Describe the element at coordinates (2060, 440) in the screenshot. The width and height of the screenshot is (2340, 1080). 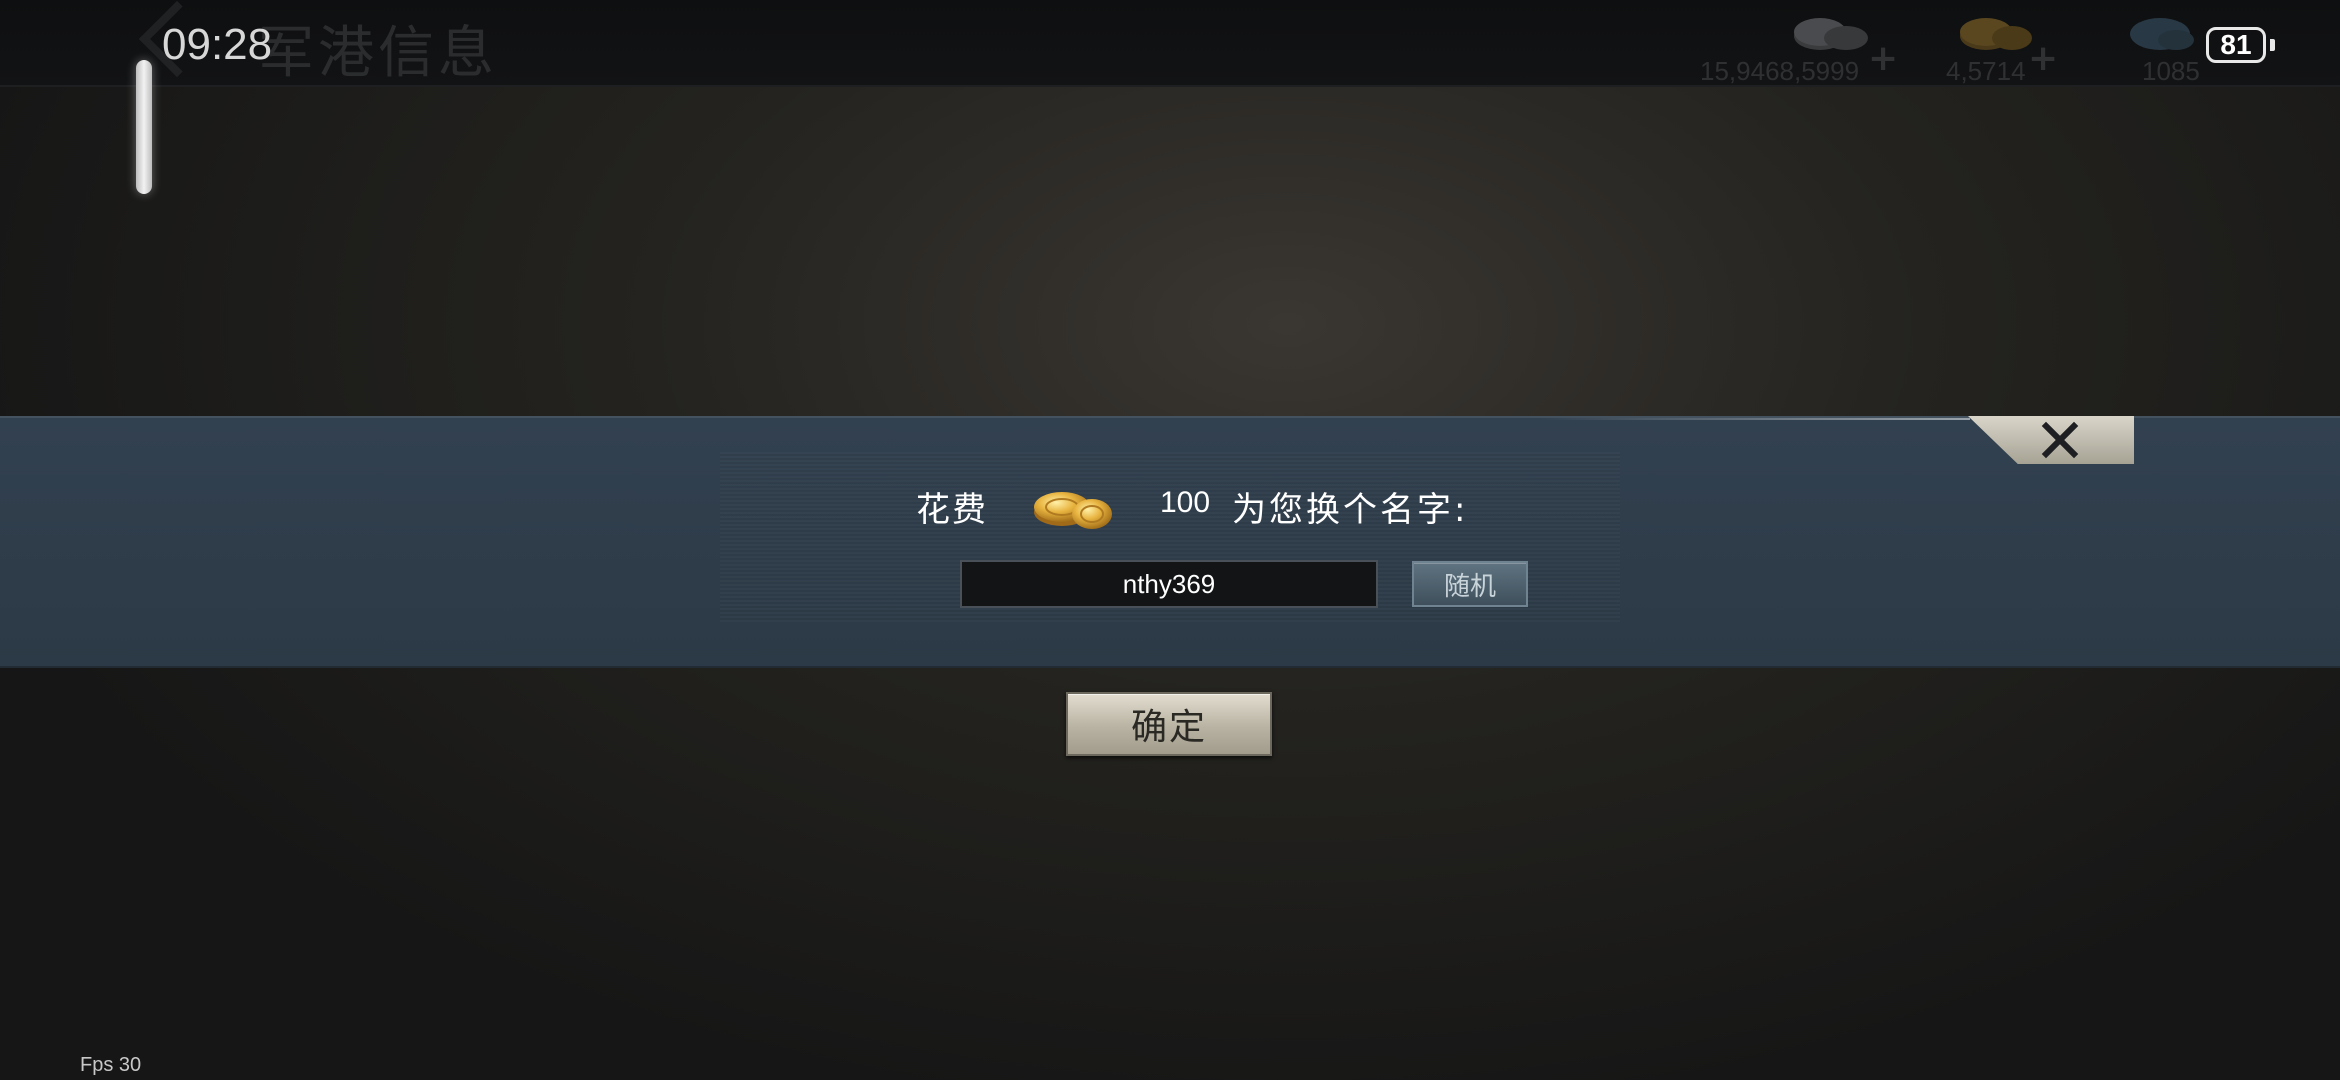
I see `close-icon` at that location.